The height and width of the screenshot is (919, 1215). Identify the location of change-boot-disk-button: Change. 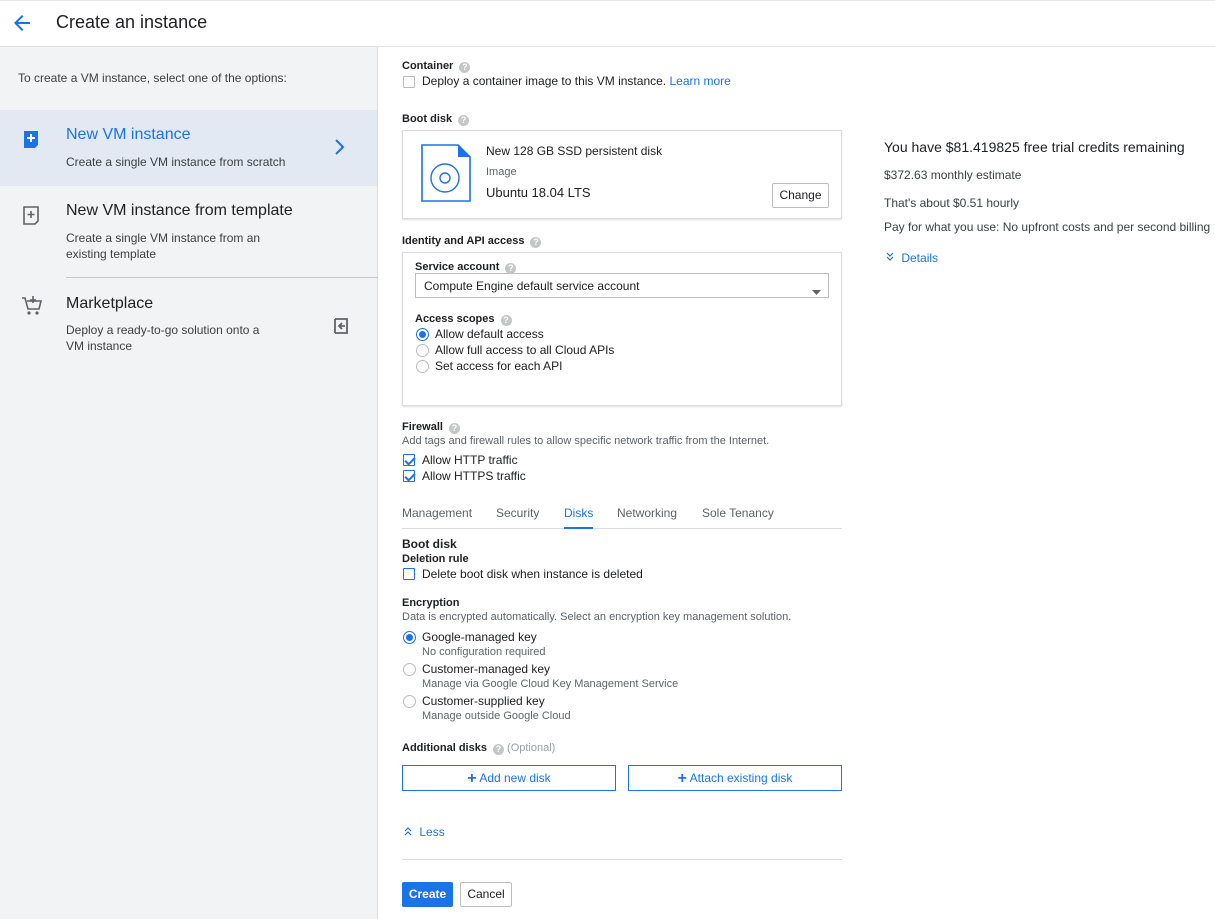
(800, 195).